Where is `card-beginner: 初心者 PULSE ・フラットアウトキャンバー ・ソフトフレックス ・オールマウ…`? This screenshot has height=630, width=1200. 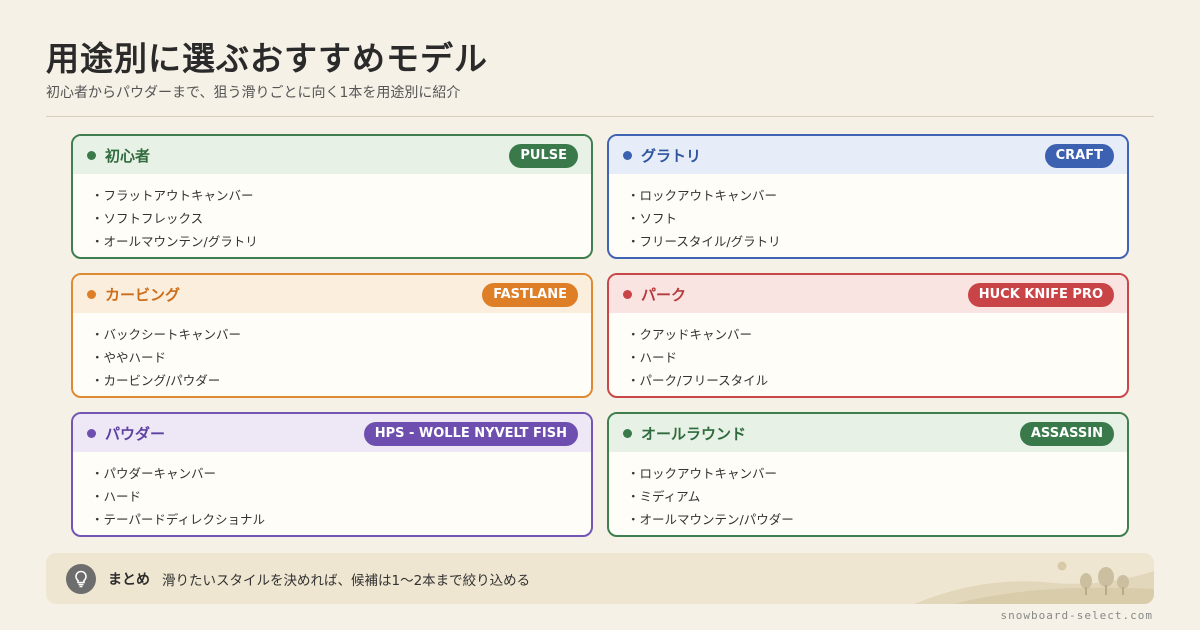 card-beginner: 初心者 PULSE ・フラットアウトキャンバー ・ソフトフレックス ・オールマウ… is located at coordinates (332, 196).